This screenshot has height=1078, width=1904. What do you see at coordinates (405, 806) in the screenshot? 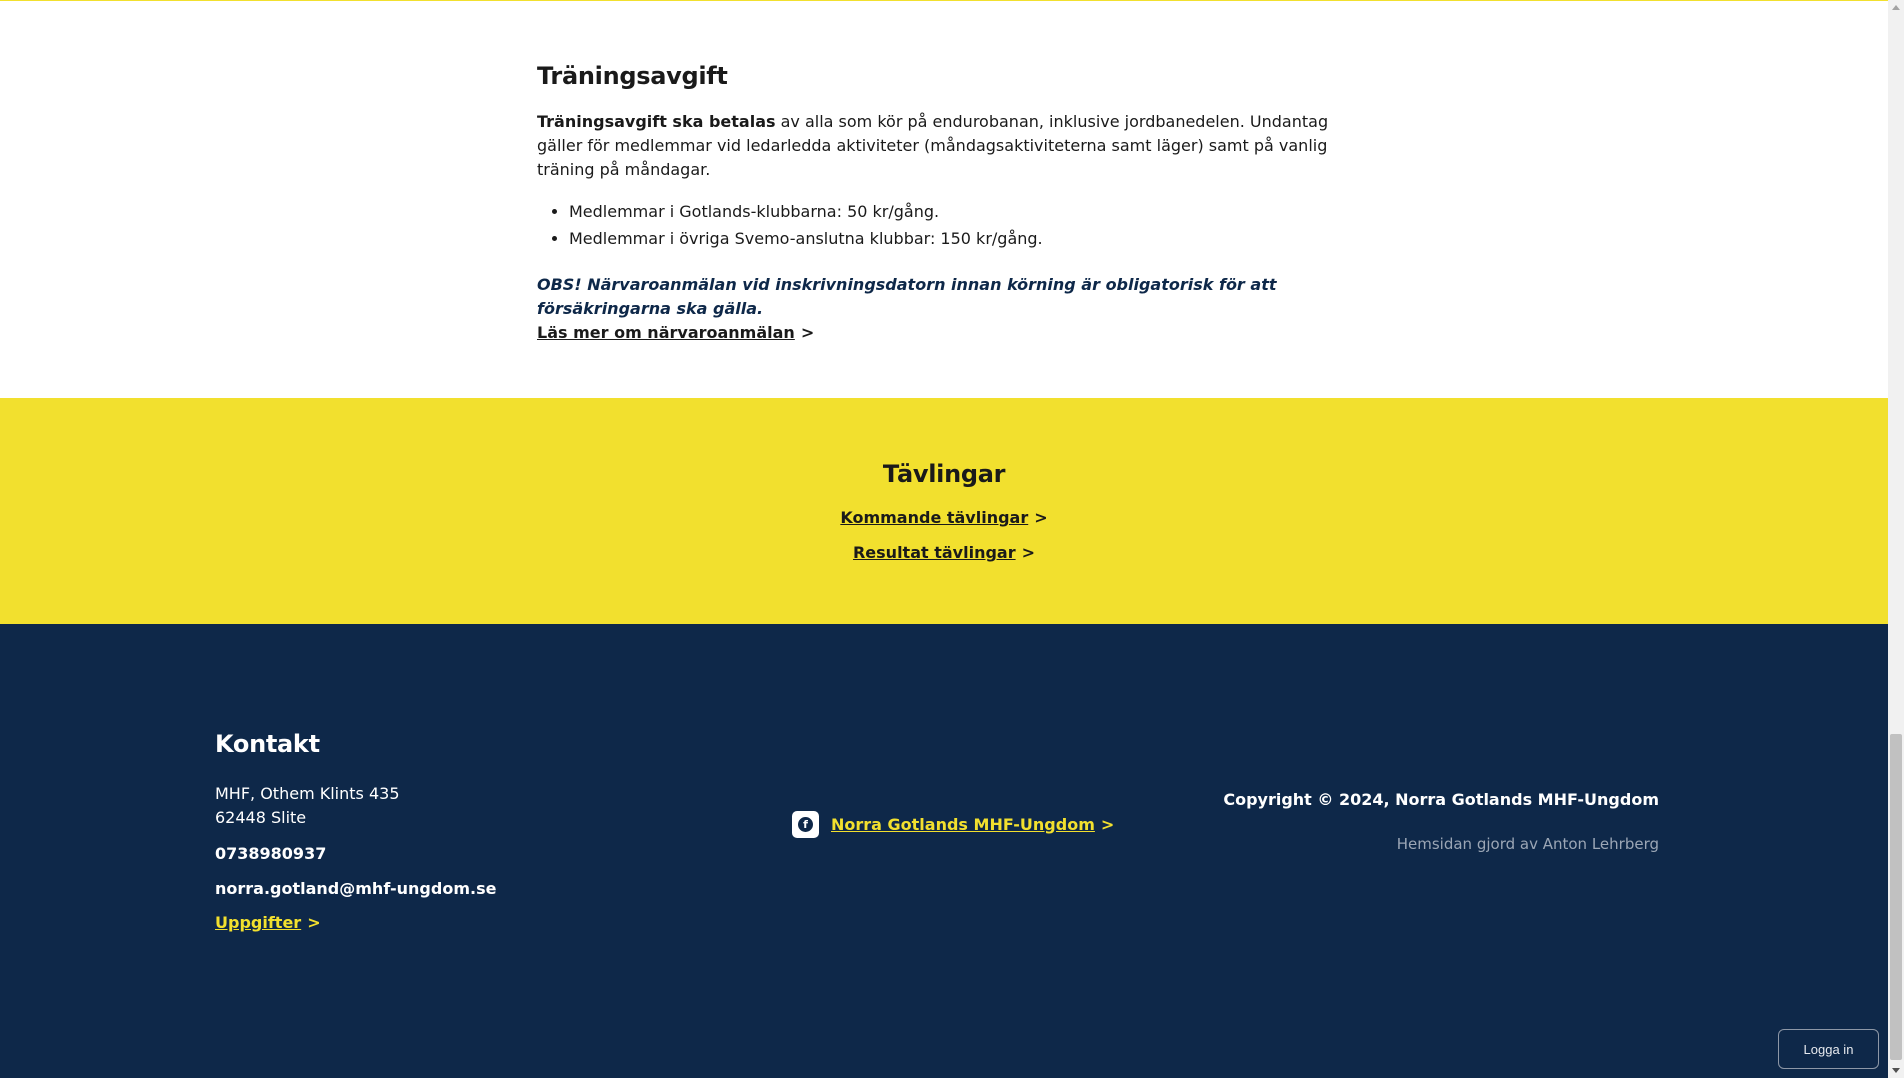
I see `contact-address: MHF, Othem Klints 435 62448 Slite` at bounding box center [405, 806].